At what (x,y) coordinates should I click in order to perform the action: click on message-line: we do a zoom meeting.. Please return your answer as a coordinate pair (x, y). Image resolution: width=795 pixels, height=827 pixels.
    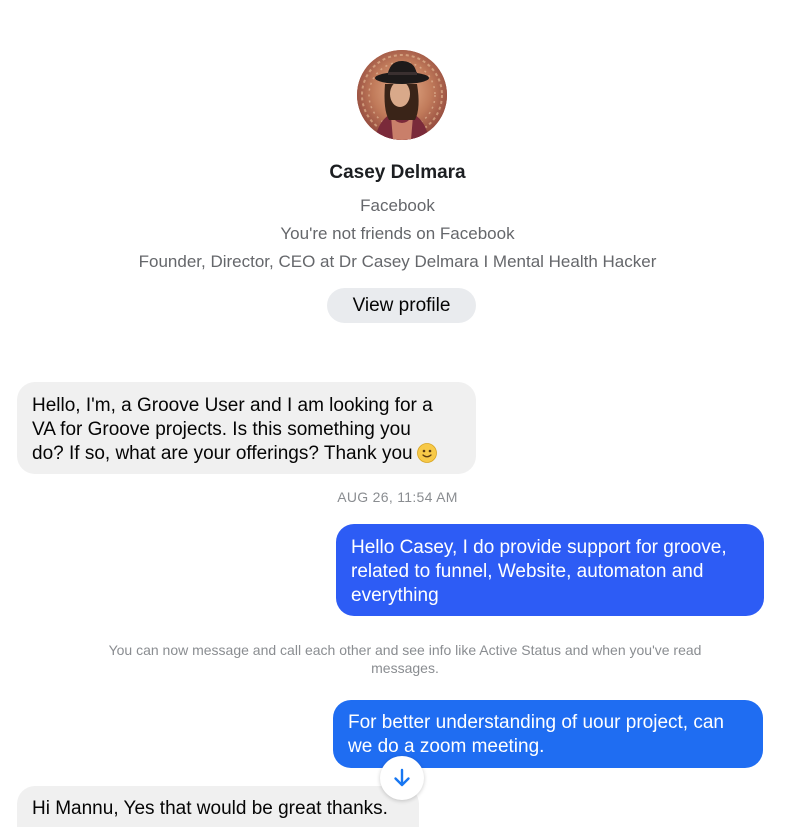
    Looking at the image, I should click on (446, 746).